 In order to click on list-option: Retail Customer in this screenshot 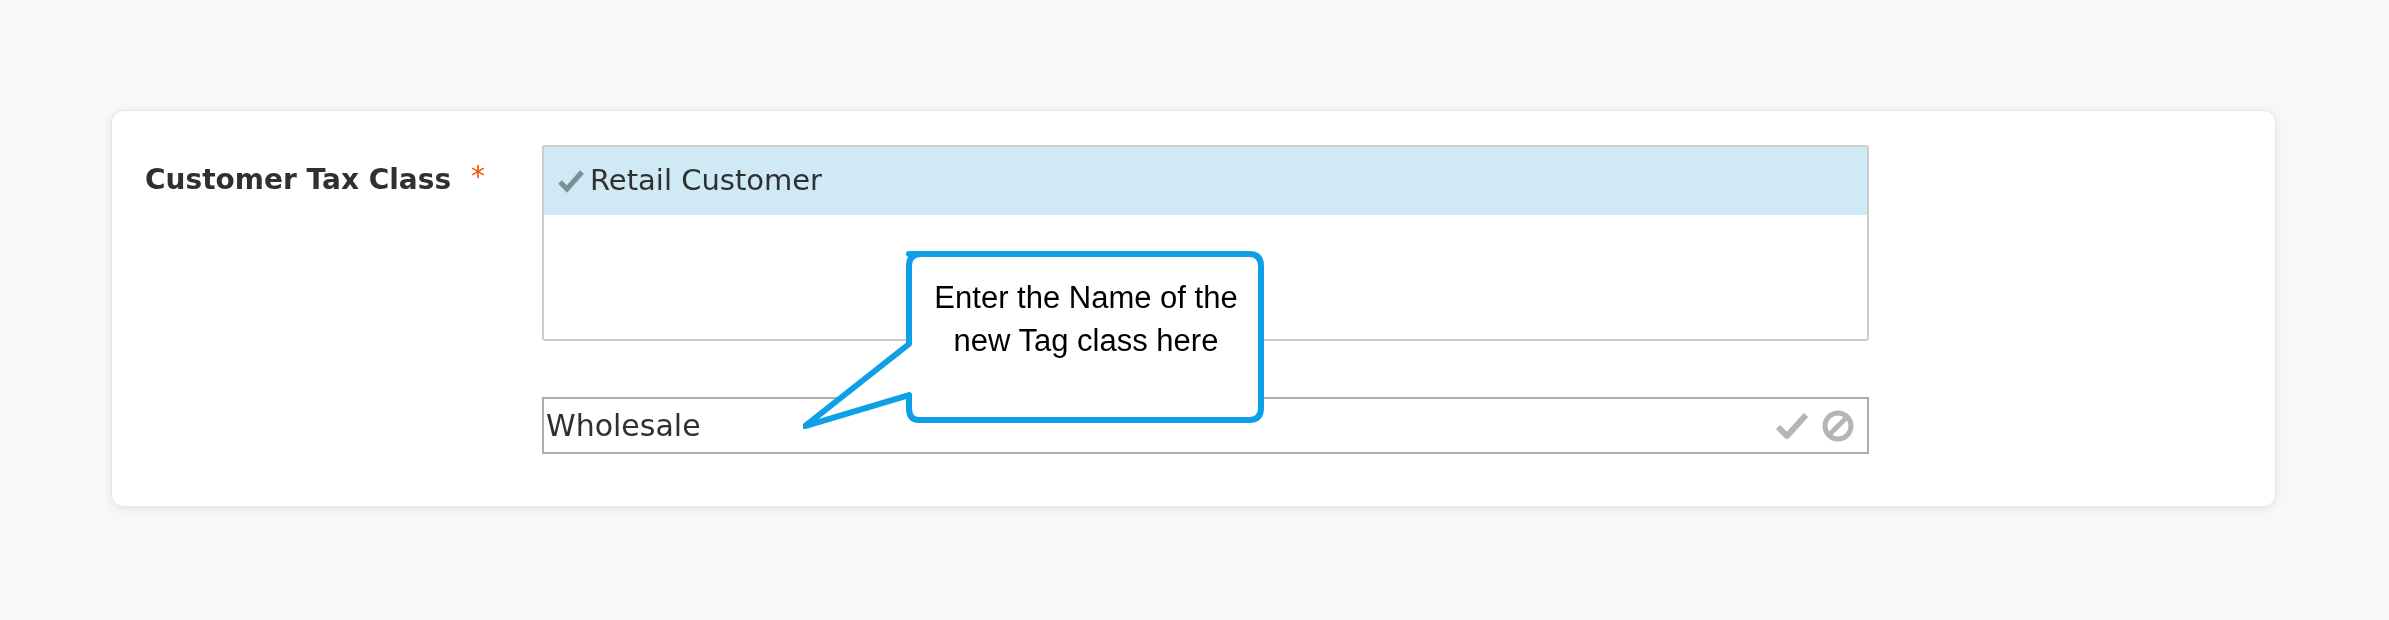, I will do `click(1205, 181)`.